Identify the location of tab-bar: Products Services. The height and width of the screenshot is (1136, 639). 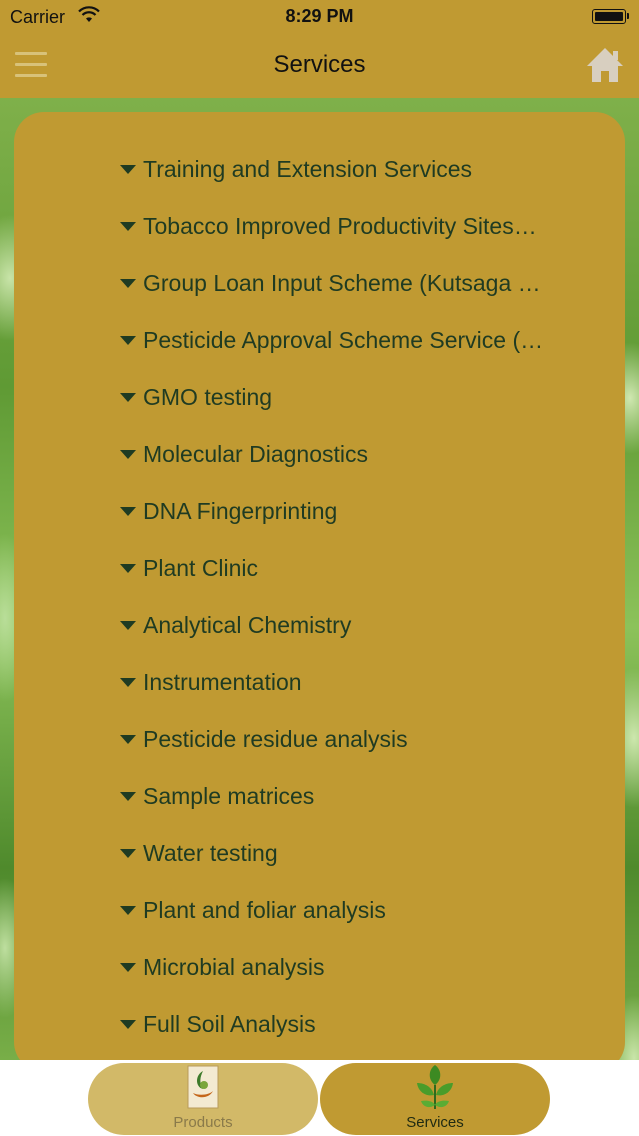
(319, 1098).